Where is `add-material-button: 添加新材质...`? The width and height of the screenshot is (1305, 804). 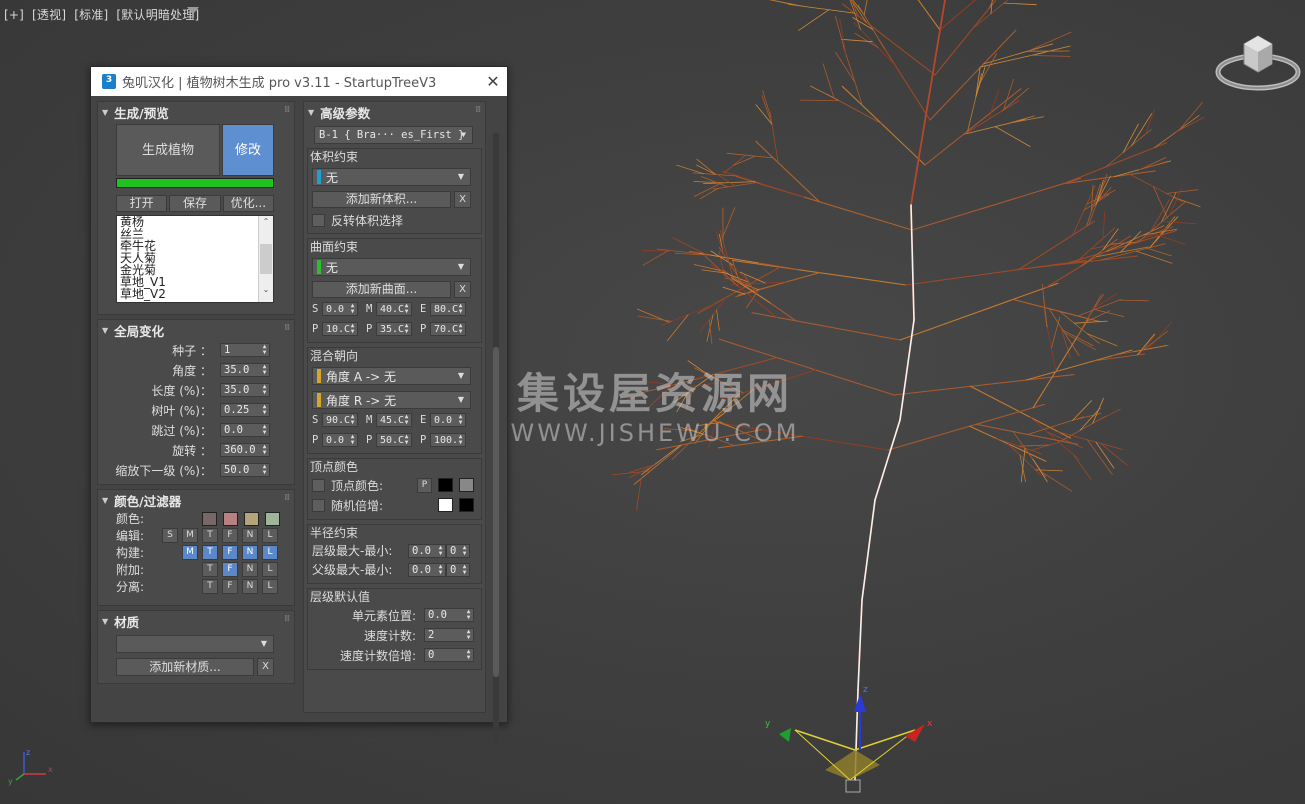 add-material-button: 添加新材质... is located at coordinates (185, 667).